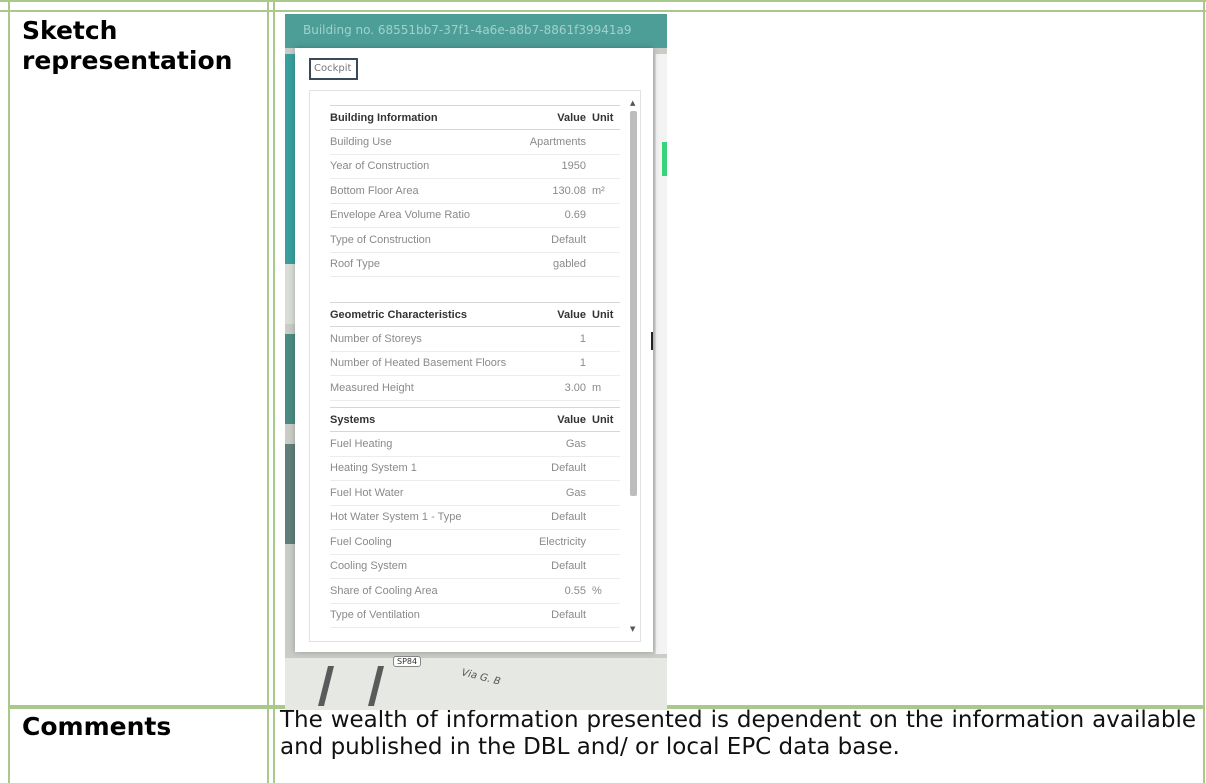  Describe the element at coordinates (632, 629) in the screenshot. I see `scroll-down-arrow-icon: ▼` at that location.